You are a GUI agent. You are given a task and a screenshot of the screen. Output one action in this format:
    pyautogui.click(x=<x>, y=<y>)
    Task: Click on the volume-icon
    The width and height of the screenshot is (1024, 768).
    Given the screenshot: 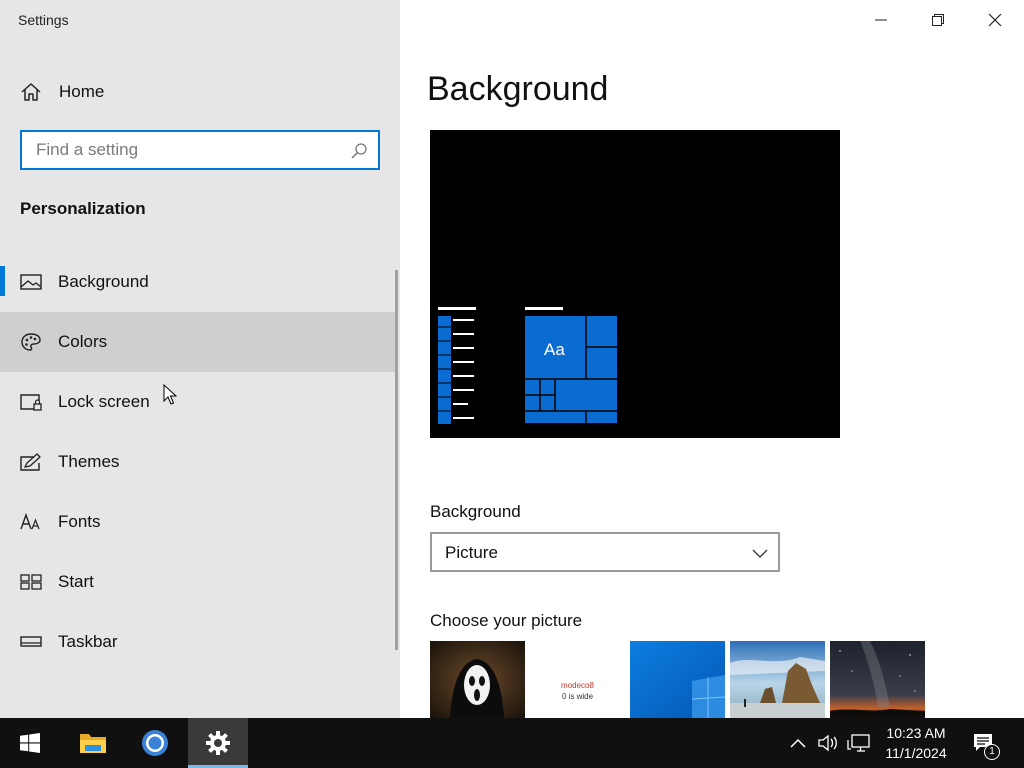 What is the action you would take?
    pyautogui.click(x=829, y=743)
    